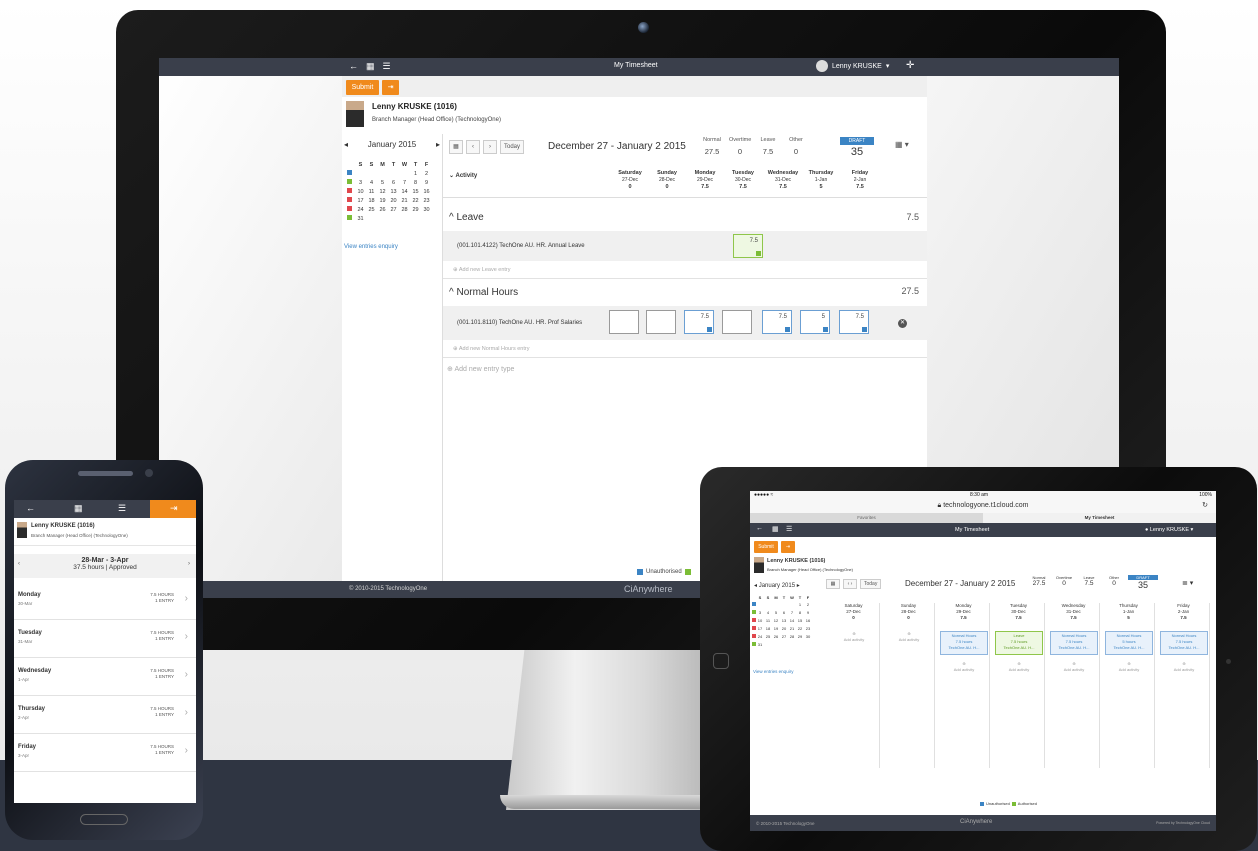 Image resolution: width=1258 pixels, height=851 pixels. Describe the element at coordinates (808, 636) in the screenshot. I see `calendar-day: 30` at that location.